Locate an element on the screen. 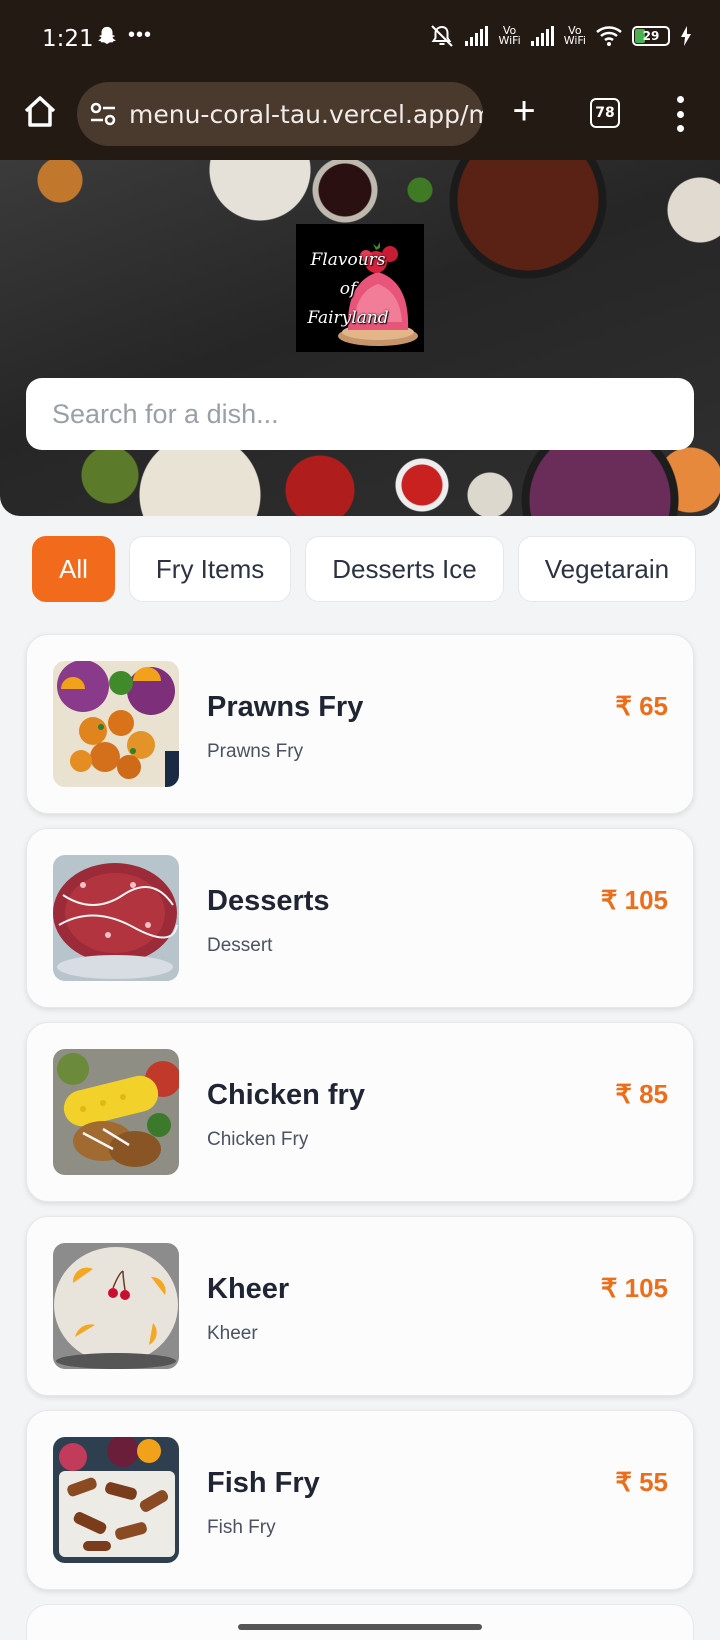 The width and height of the screenshot is (720, 1640). item-price: ₹ 55 is located at coordinates (641, 1482).